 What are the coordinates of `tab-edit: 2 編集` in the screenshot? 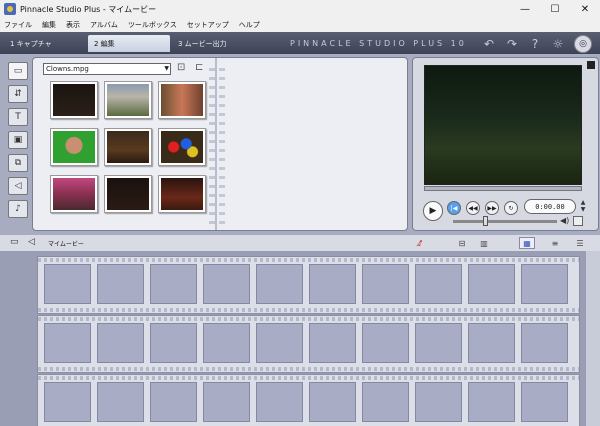 It's located at (129, 43).